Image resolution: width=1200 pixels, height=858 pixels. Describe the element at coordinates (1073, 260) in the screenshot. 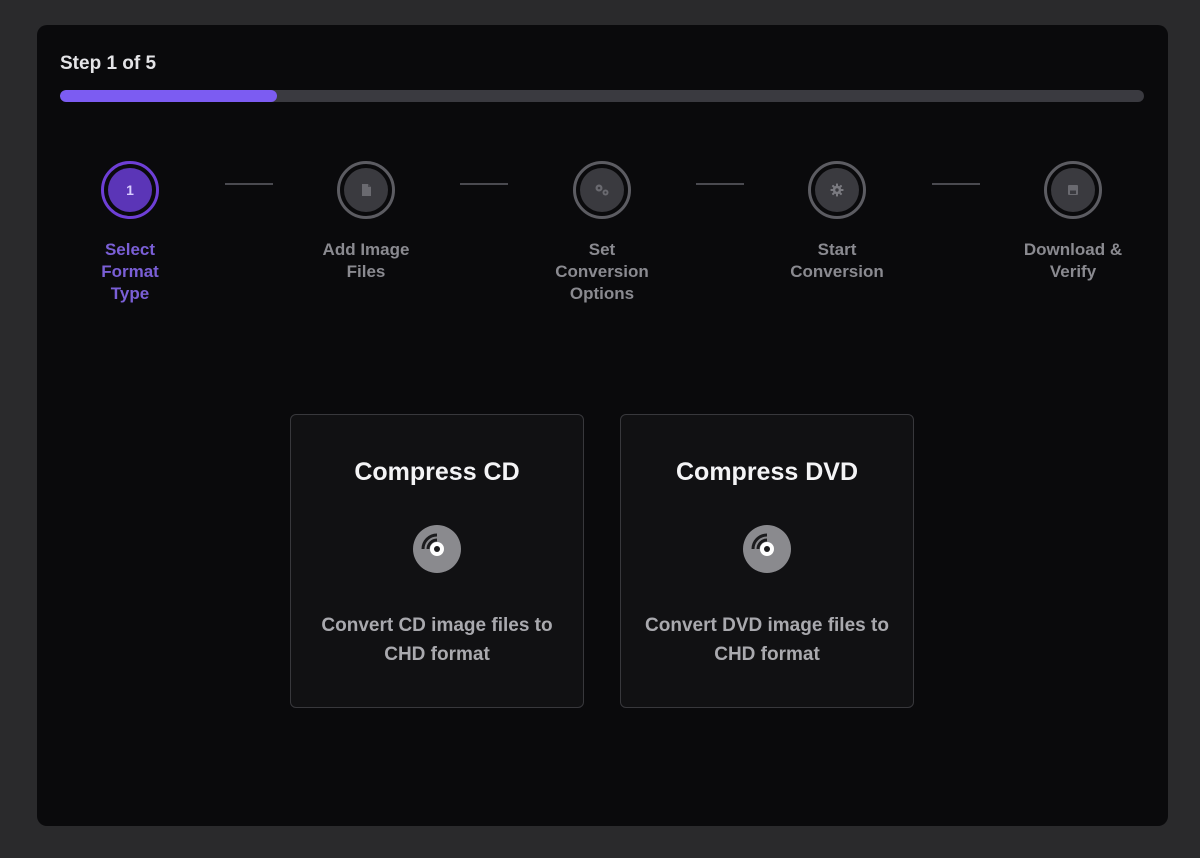

I see `step-title: Download & Verify` at that location.